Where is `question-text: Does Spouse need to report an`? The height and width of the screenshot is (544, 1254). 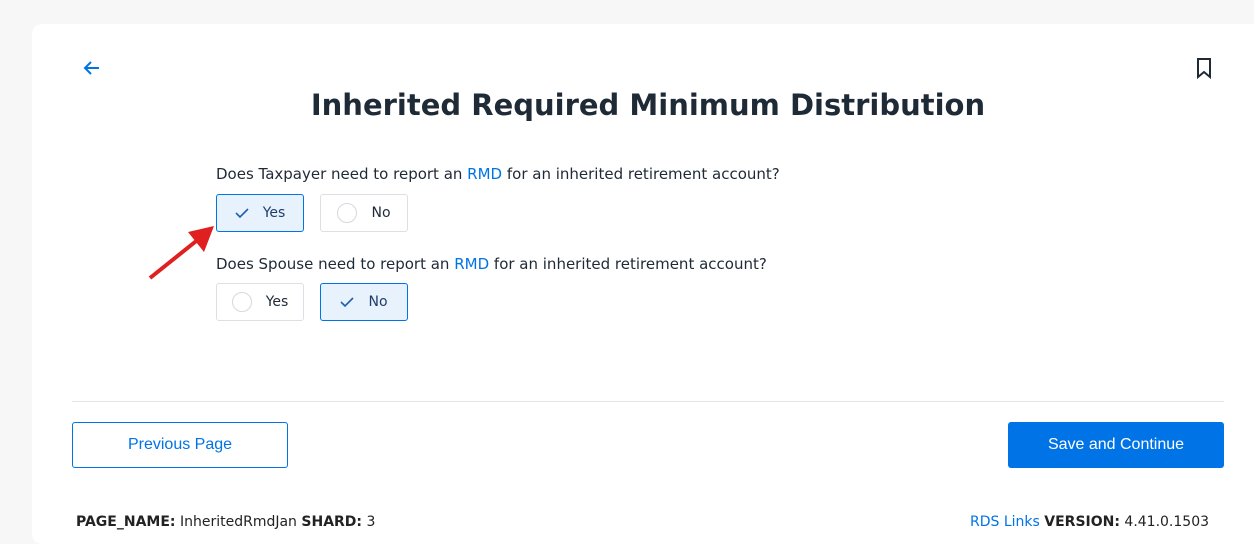 question-text: Does Spouse need to report an is located at coordinates (335, 264).